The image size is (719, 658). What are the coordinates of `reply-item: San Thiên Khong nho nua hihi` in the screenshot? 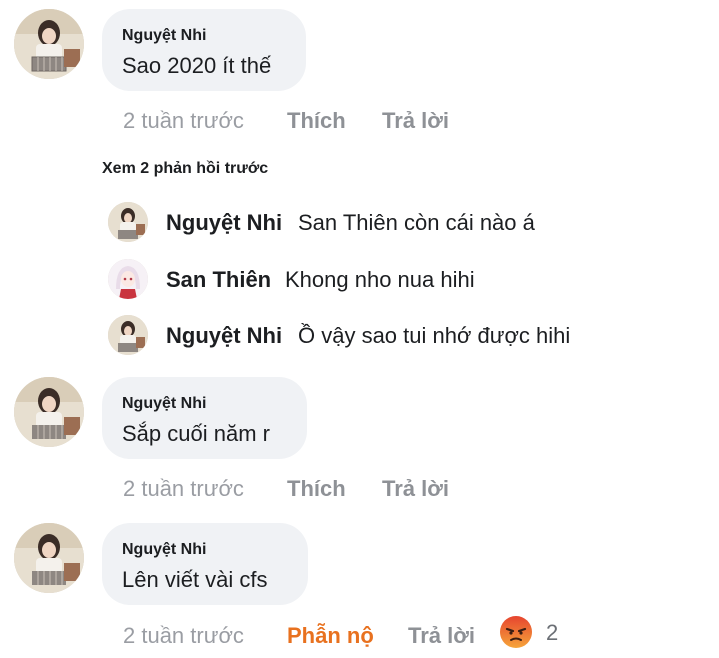 It's located at (408, 279).